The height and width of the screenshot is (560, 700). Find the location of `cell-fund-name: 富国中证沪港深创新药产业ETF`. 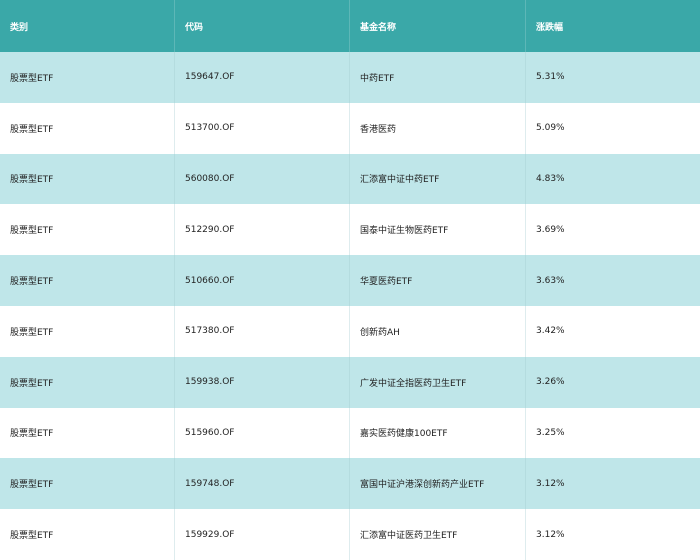

cell-fund-name: 富国中证沪港深创新药产业ETF is located at coordinates (438, 484).